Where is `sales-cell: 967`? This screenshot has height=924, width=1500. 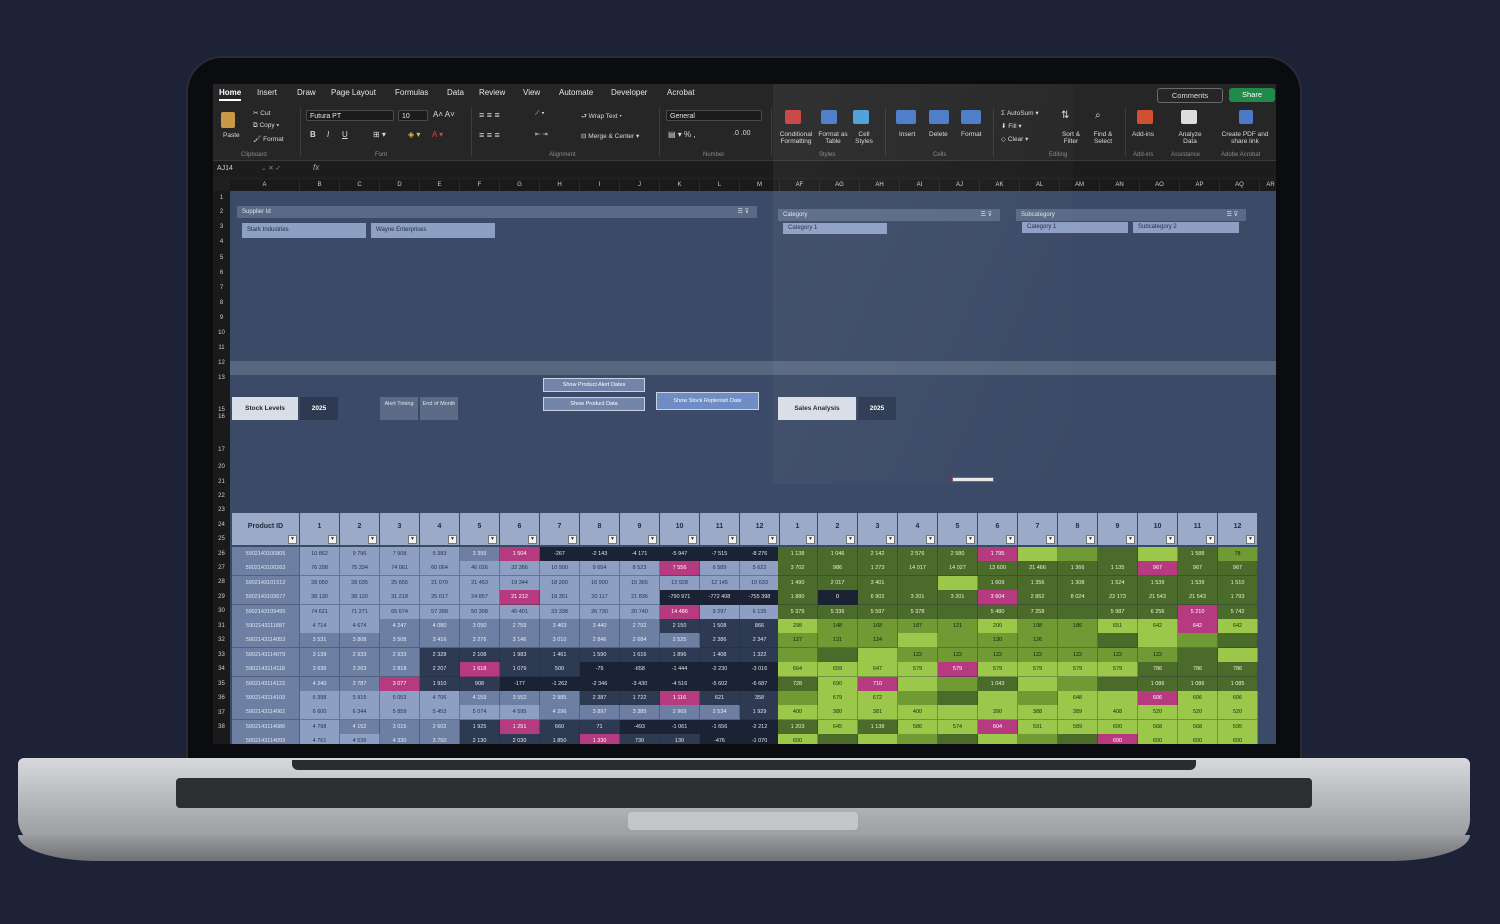 sales-cell: 967 is located at coordinates (1238, 569).